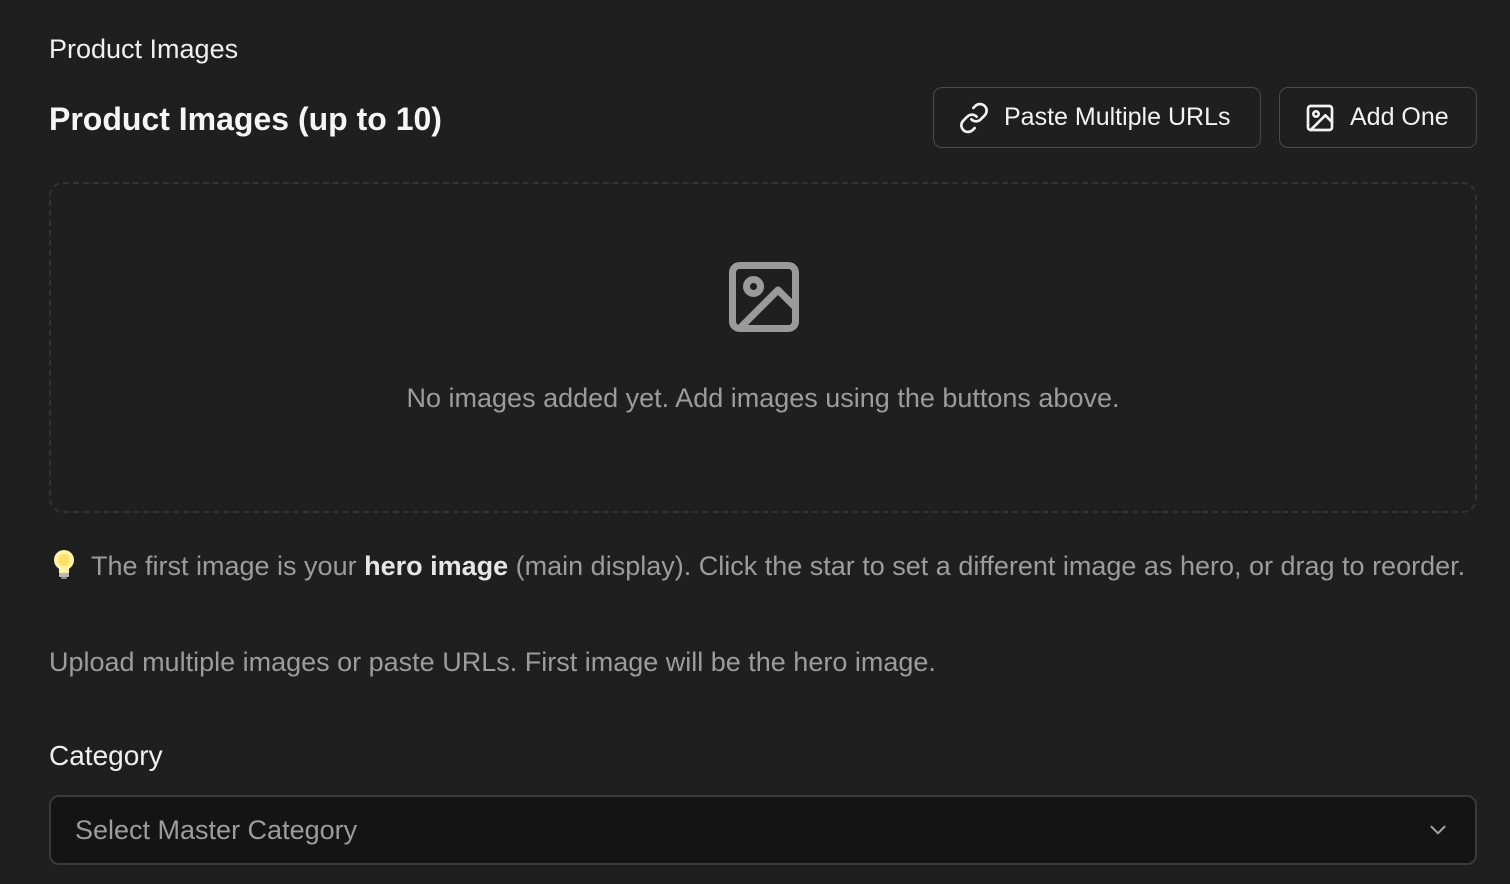  What do you see at coordinates (974, 117) in the screenshot?
I see `link-icon` at bounding box center [974, 117].